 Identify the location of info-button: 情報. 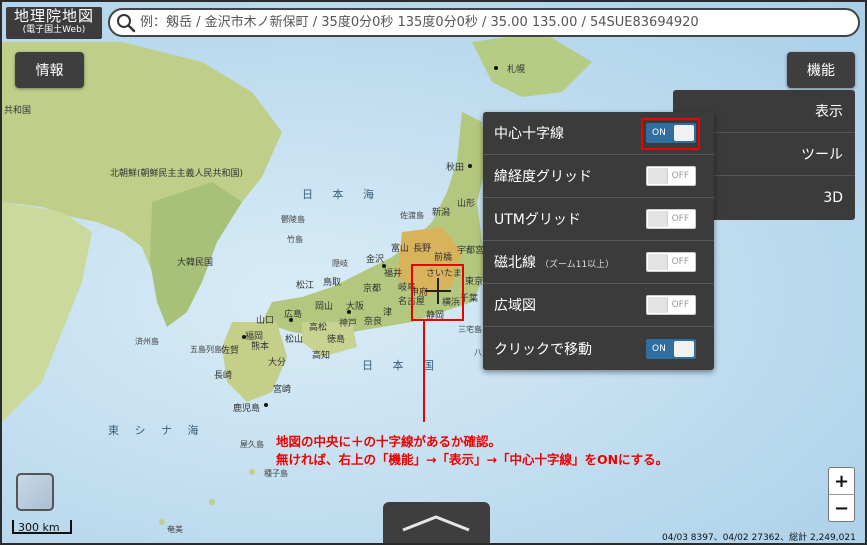
(49, 70).